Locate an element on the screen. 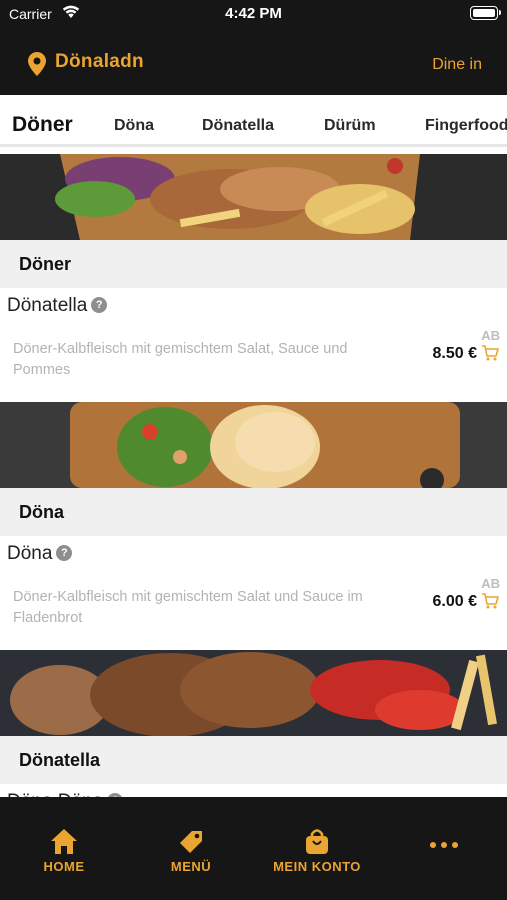 The height and width of the screenshot is (900, 507). dine-in-button: Dine in is located at coordinates (457, 65).